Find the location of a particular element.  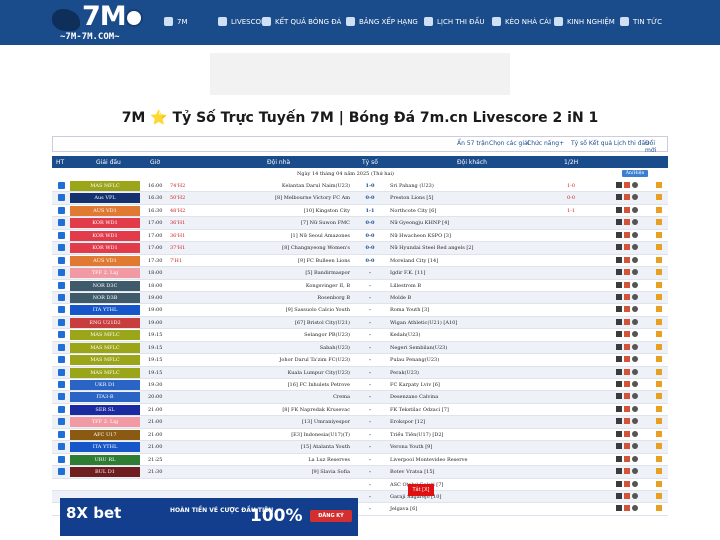

nav-item-5: KÈO NHÀ CÁI is located at coordinates (521, 21).